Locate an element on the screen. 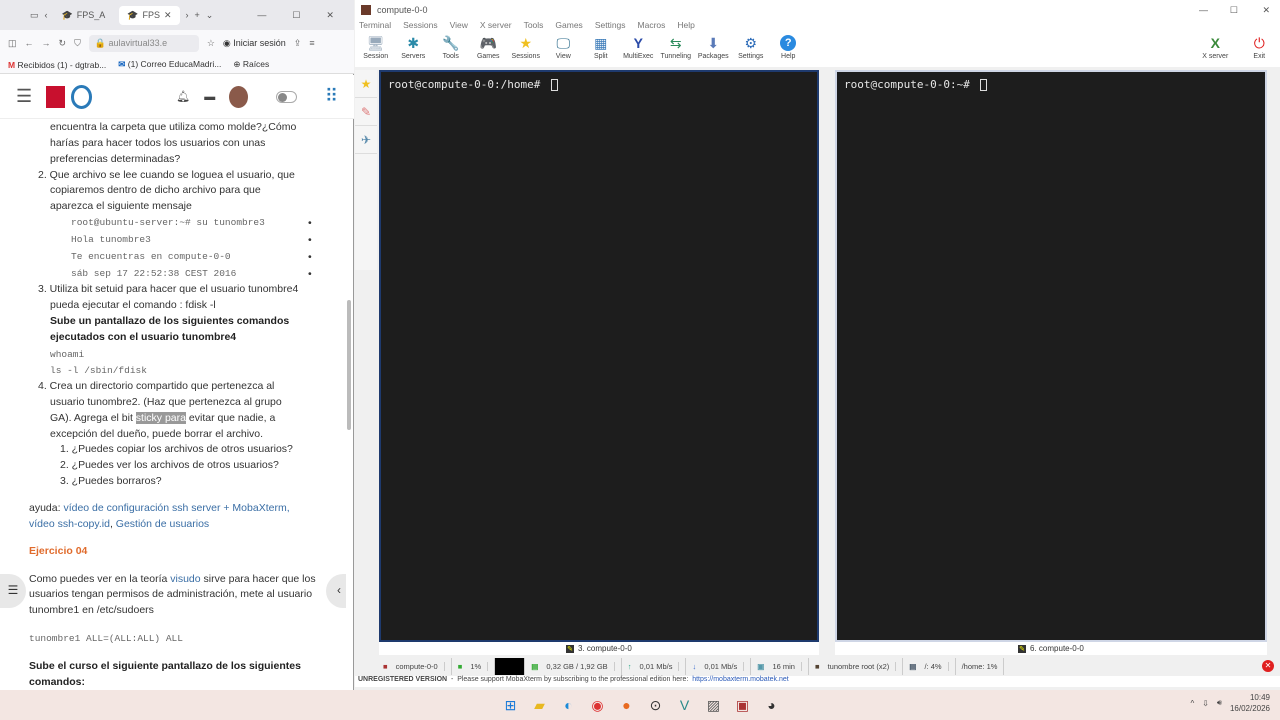 The image size is (1280, 720). pane-label-1: ✎ 3. compute-0-0 is located at coordinates (599, 648).